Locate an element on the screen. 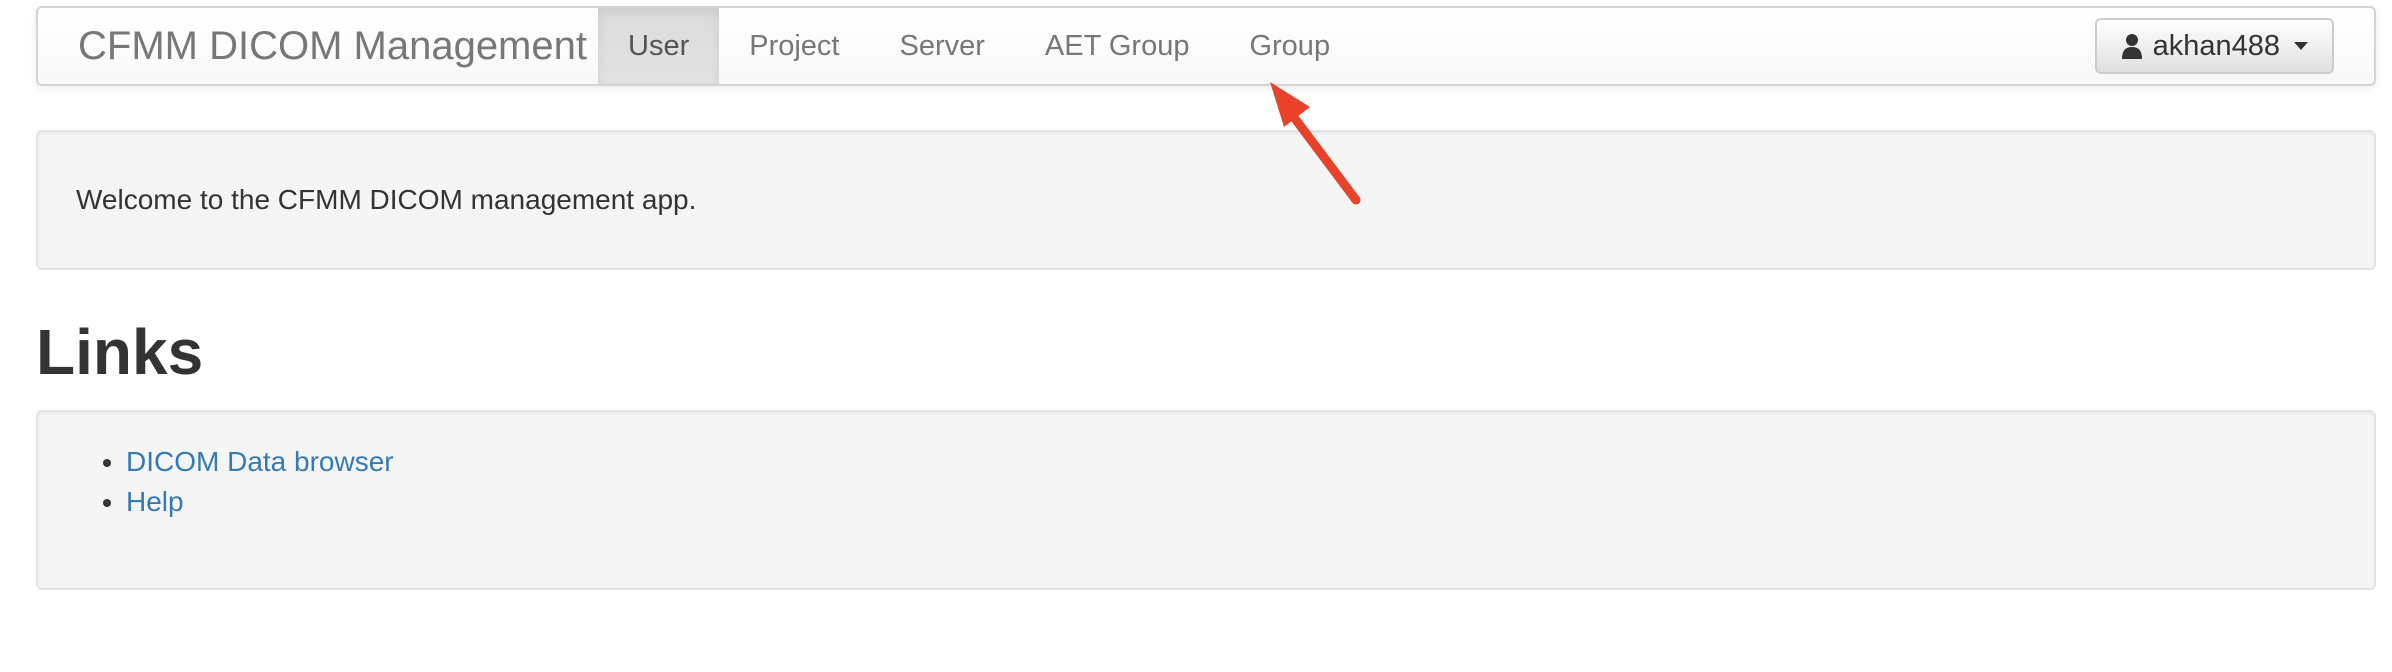 This screenshot has height=672, width=2392. list-item: DICOM Data browser is located at coordinates (260, 462).